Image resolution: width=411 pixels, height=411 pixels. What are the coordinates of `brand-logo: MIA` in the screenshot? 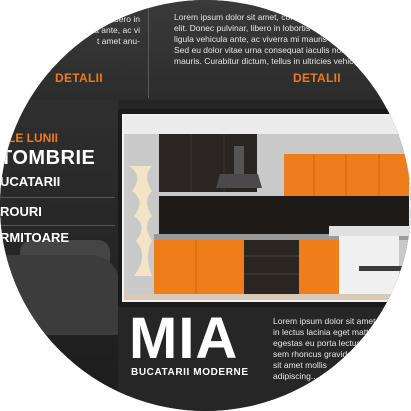 It's located at (184, 338).